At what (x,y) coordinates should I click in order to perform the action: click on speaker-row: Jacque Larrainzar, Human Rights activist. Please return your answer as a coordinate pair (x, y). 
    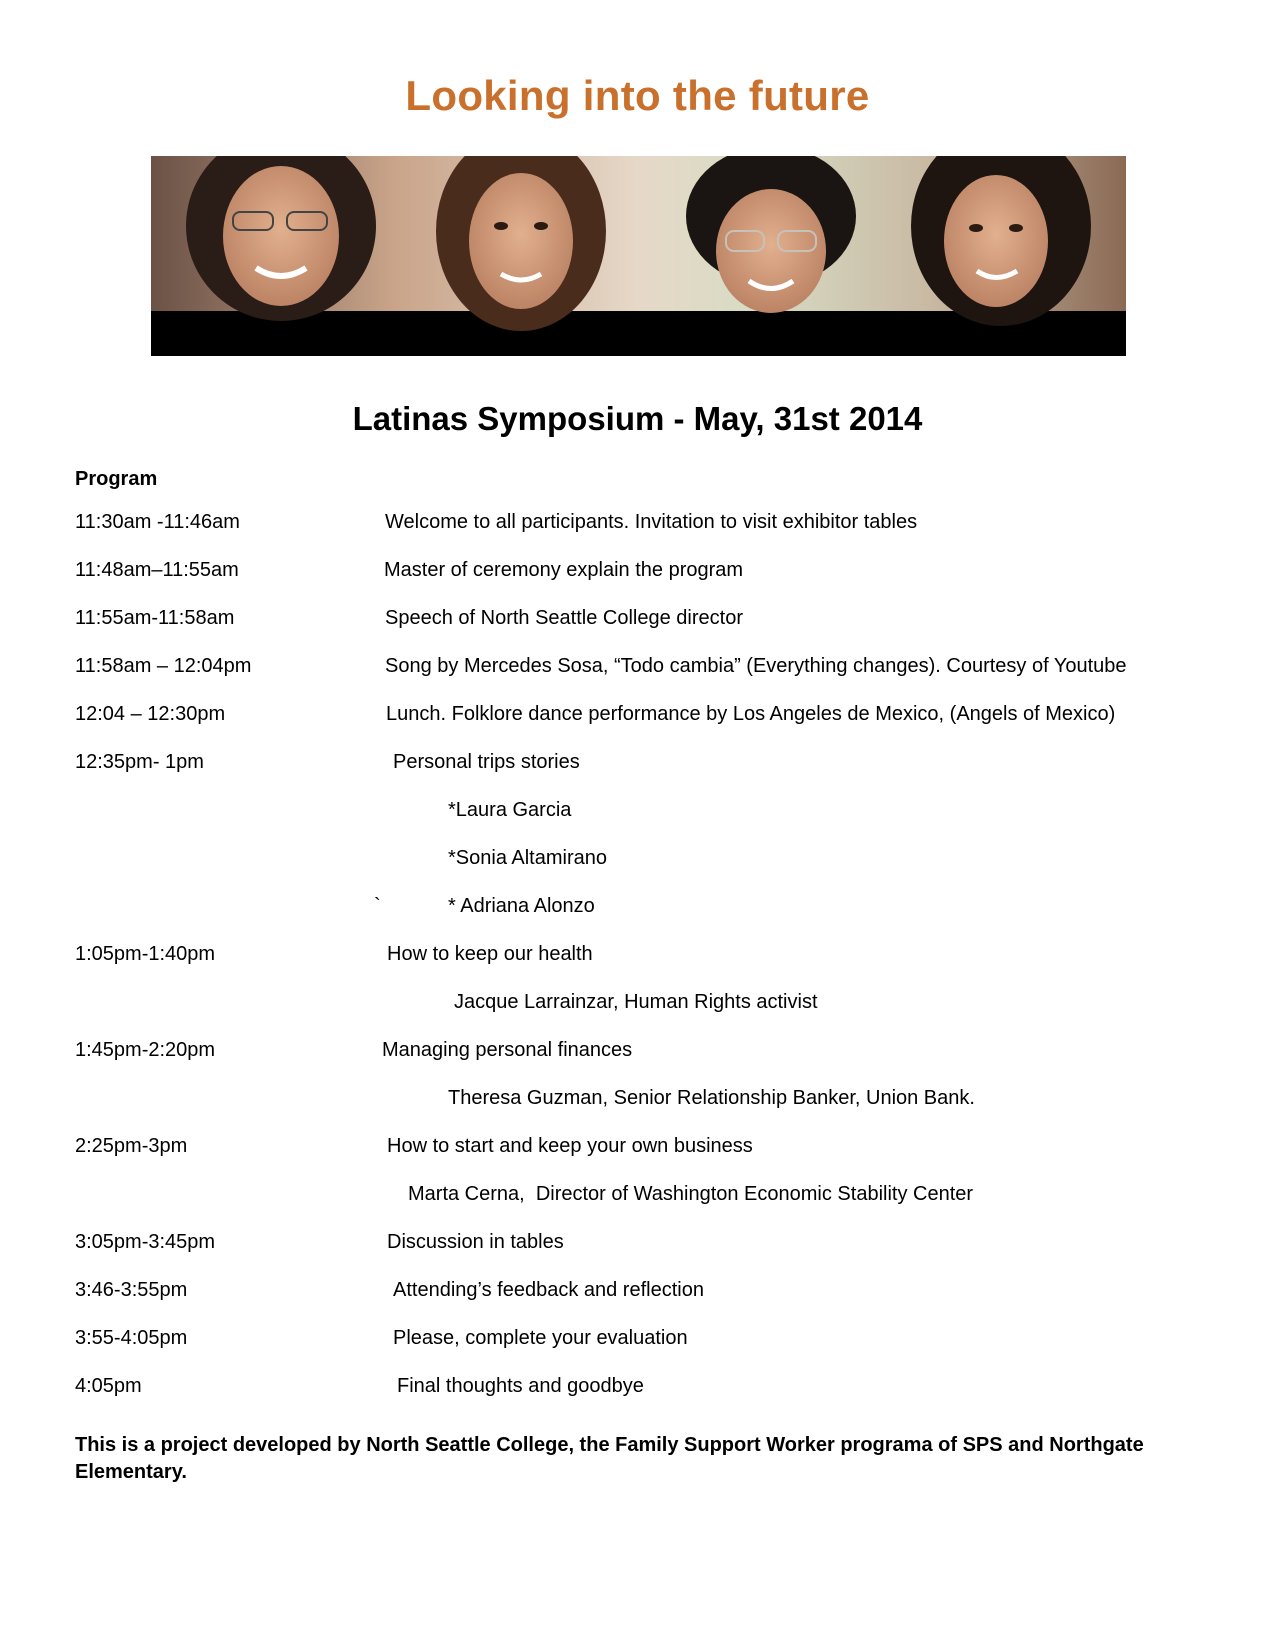
    Looking at the image, I should click on (637, 1002).